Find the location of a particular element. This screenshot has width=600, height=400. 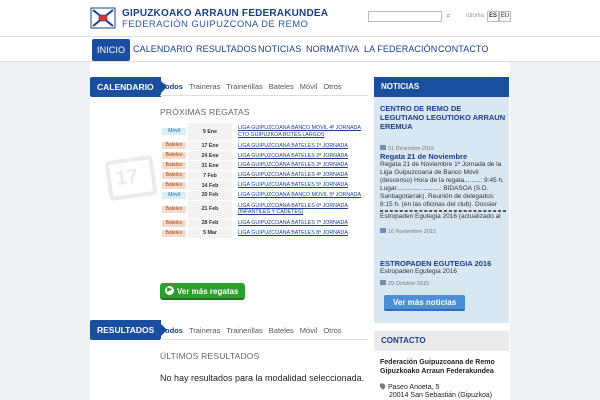

calendar-icon: 17 is located at coordinates (131, 178).